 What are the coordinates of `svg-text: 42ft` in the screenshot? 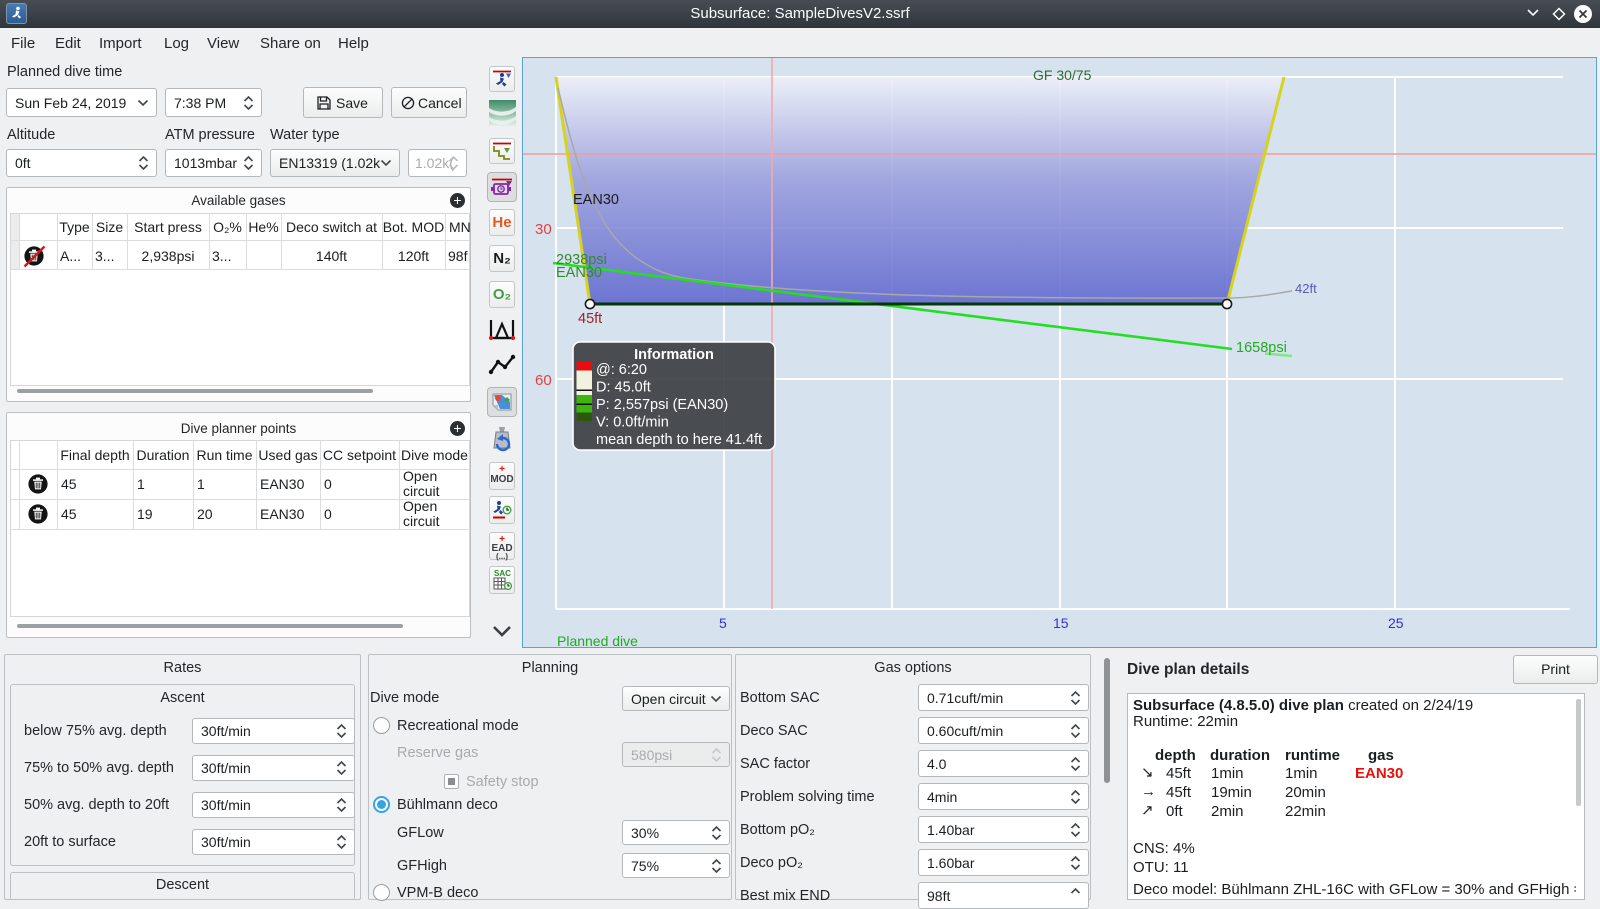 It's located at (1306, 288).